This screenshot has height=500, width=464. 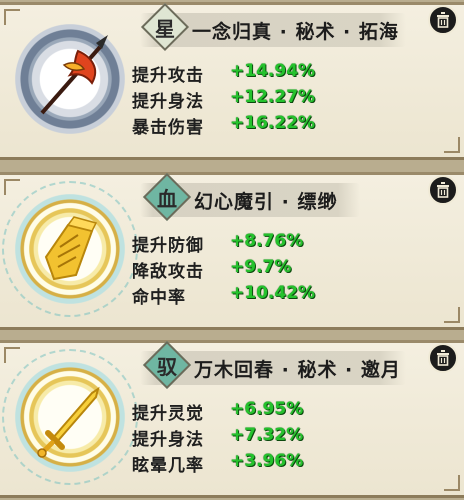 What do you see at coordinates (273, 71) in the screenshot?
I see `stat-value: +14.94%` at bounding box center [273, 71].